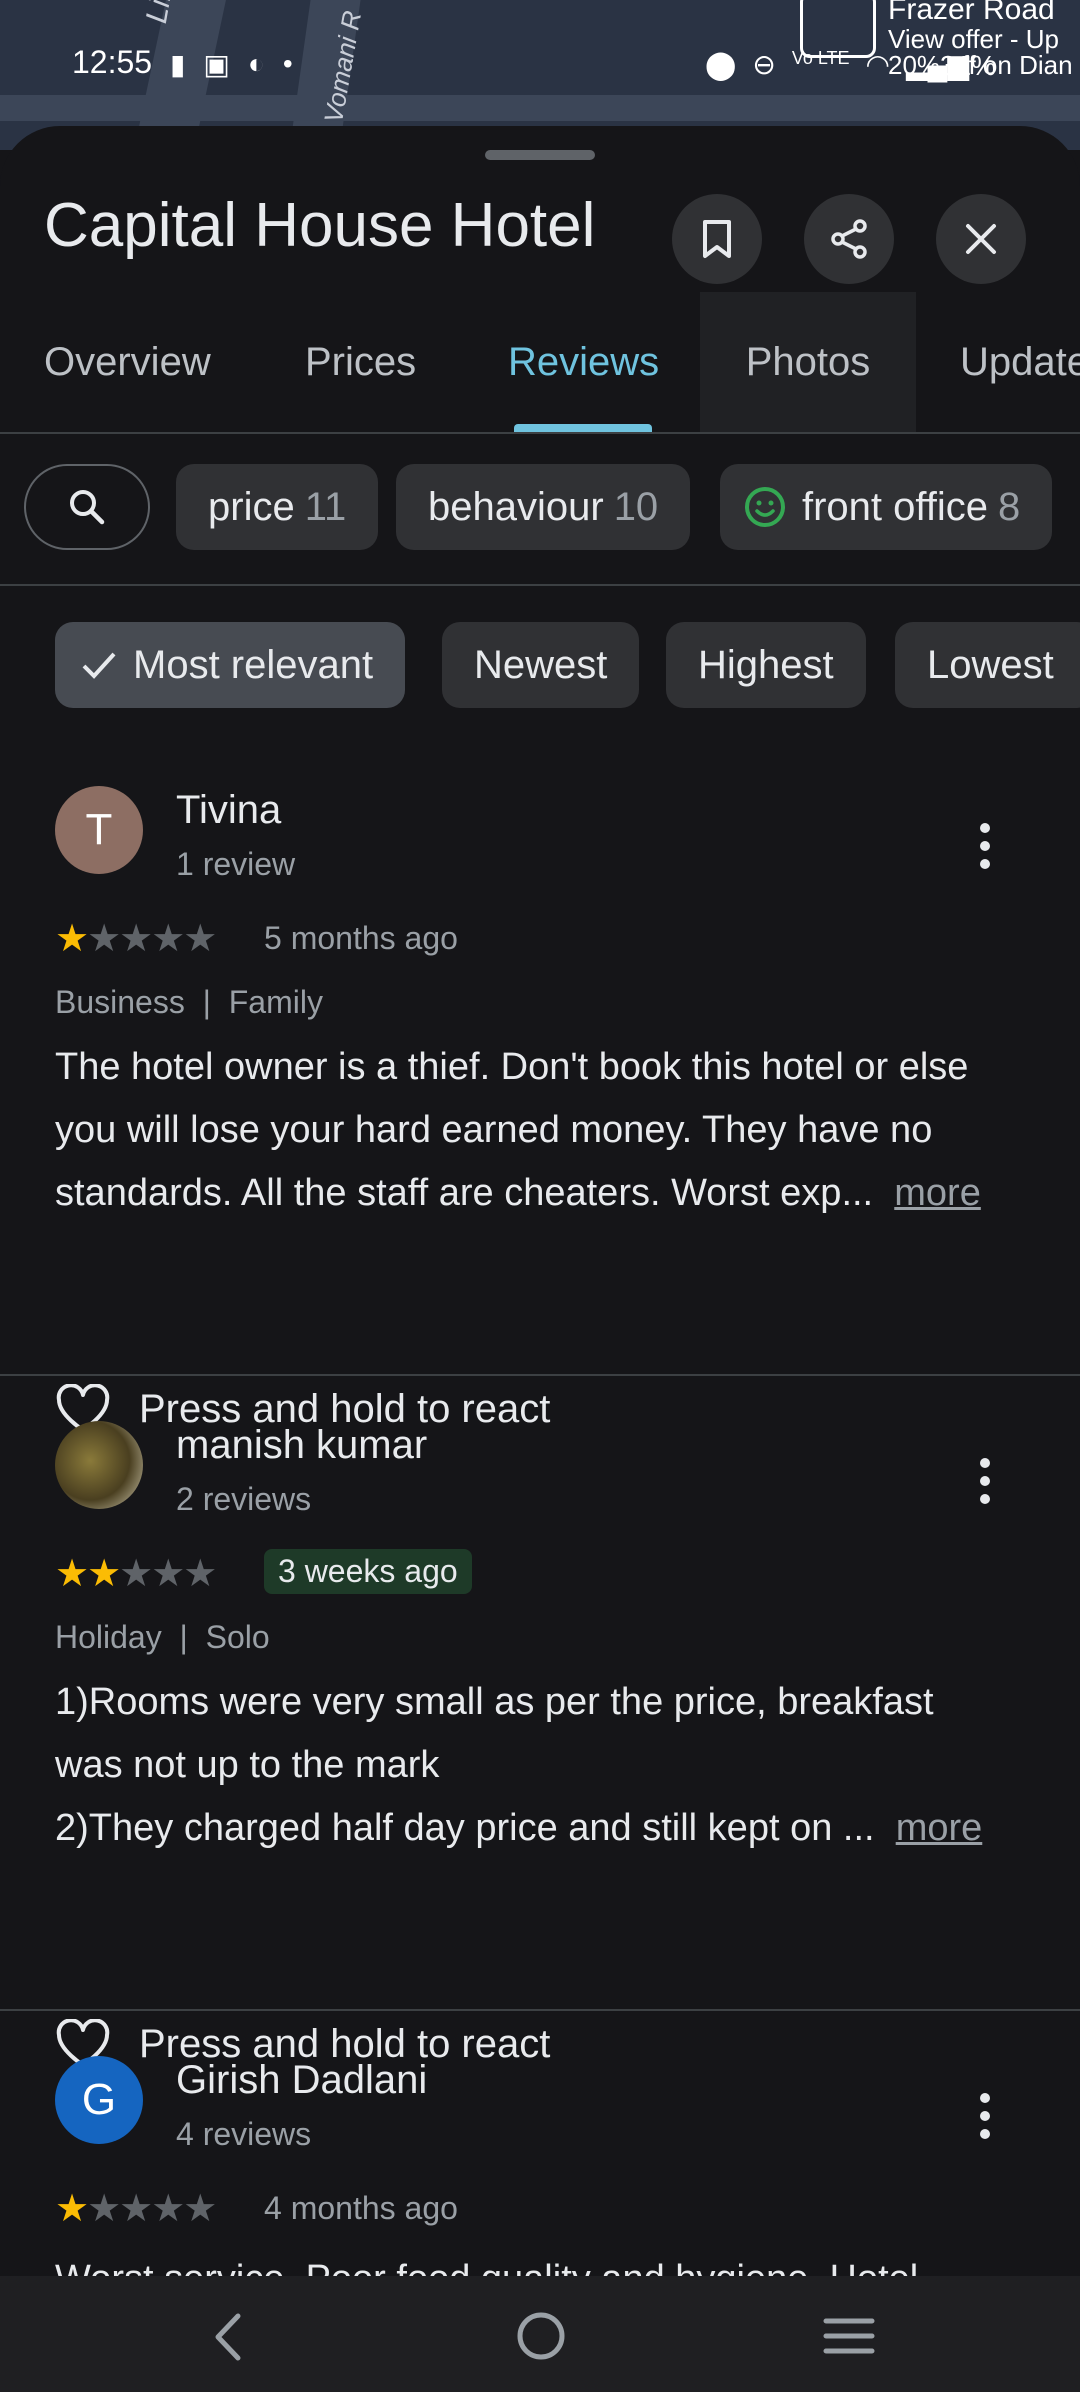  Describe the element at coordinates (368, 1571) in the screenshot. I see `review-time: 3 weeks ago` at that location.